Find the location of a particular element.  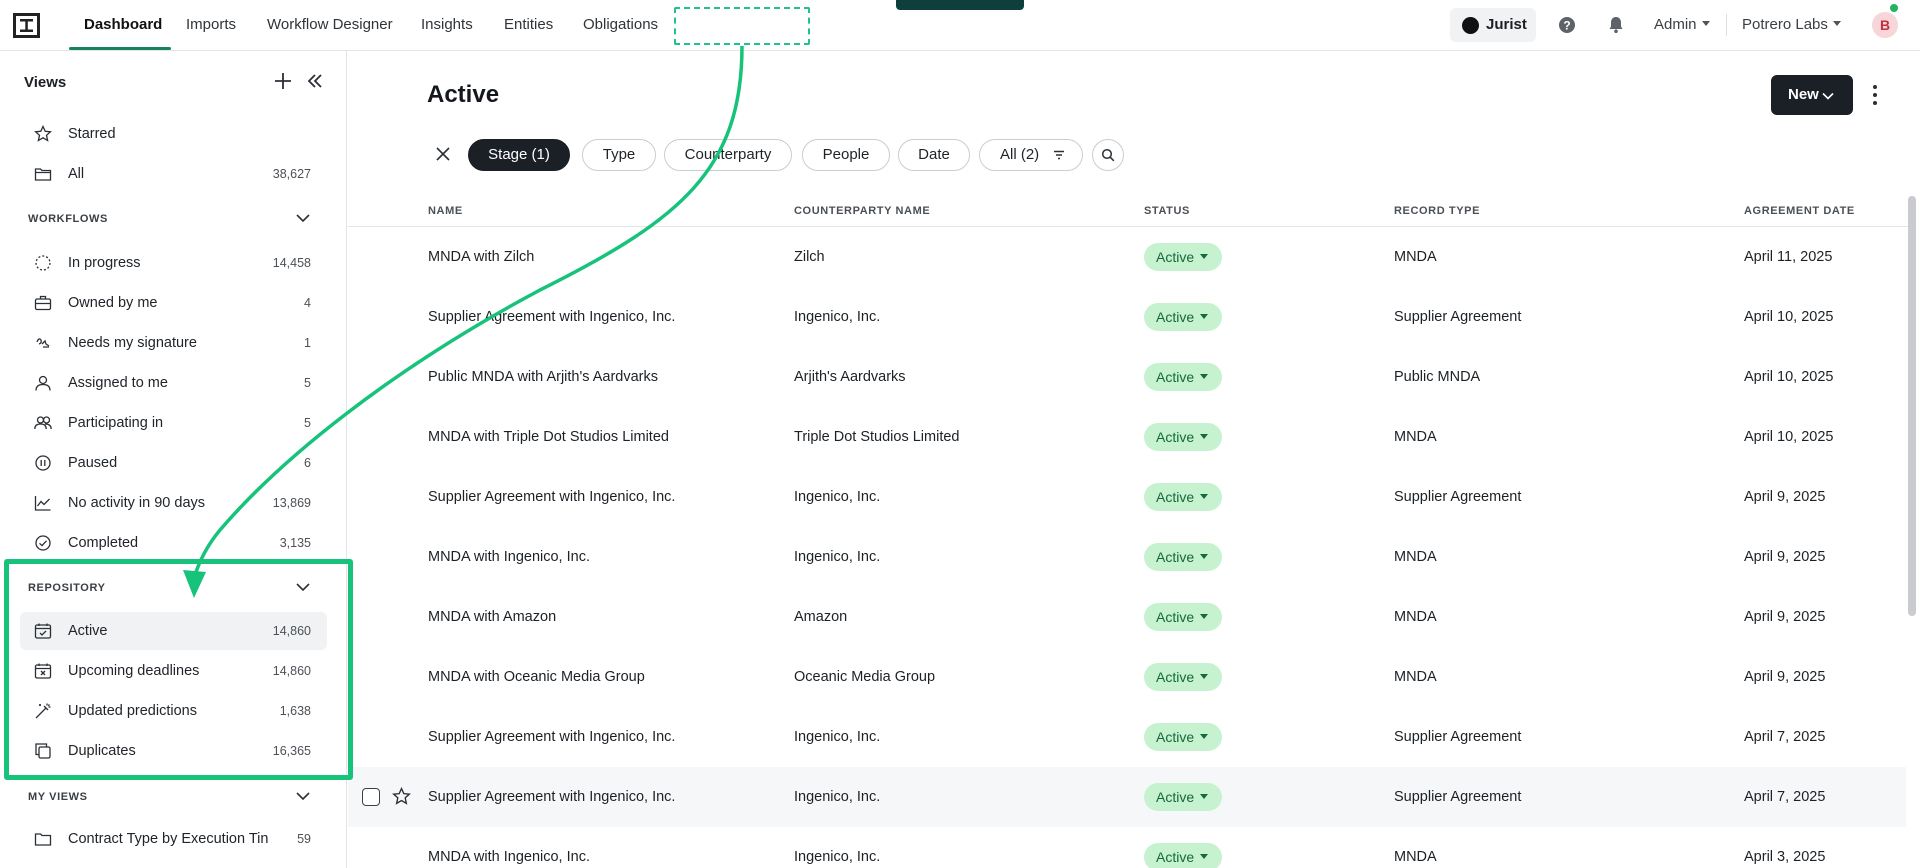

star-icon is located at coordinates (401, 796).